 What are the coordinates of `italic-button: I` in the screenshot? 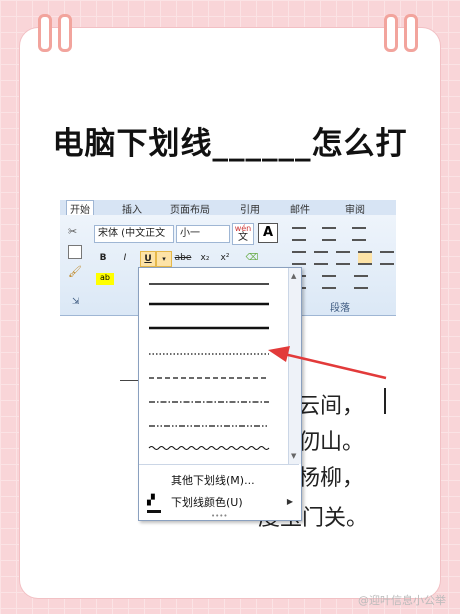 It's located at (125, 258).